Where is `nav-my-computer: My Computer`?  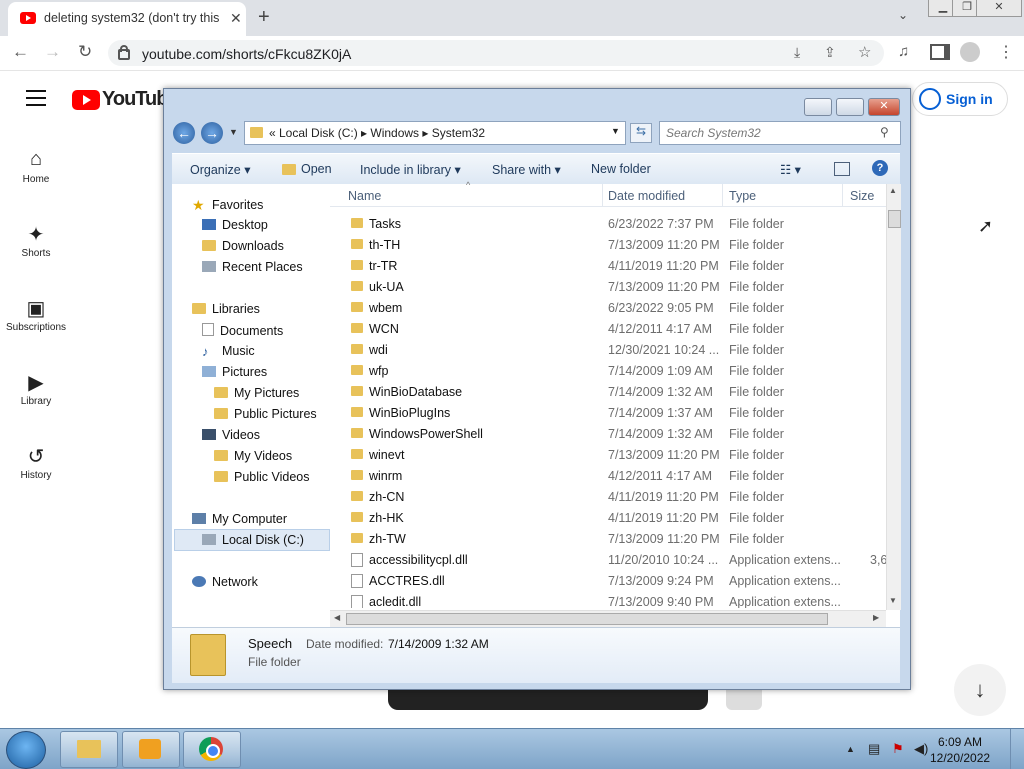 nav-my-computer: My Computer is located at coordinates (239, 519).